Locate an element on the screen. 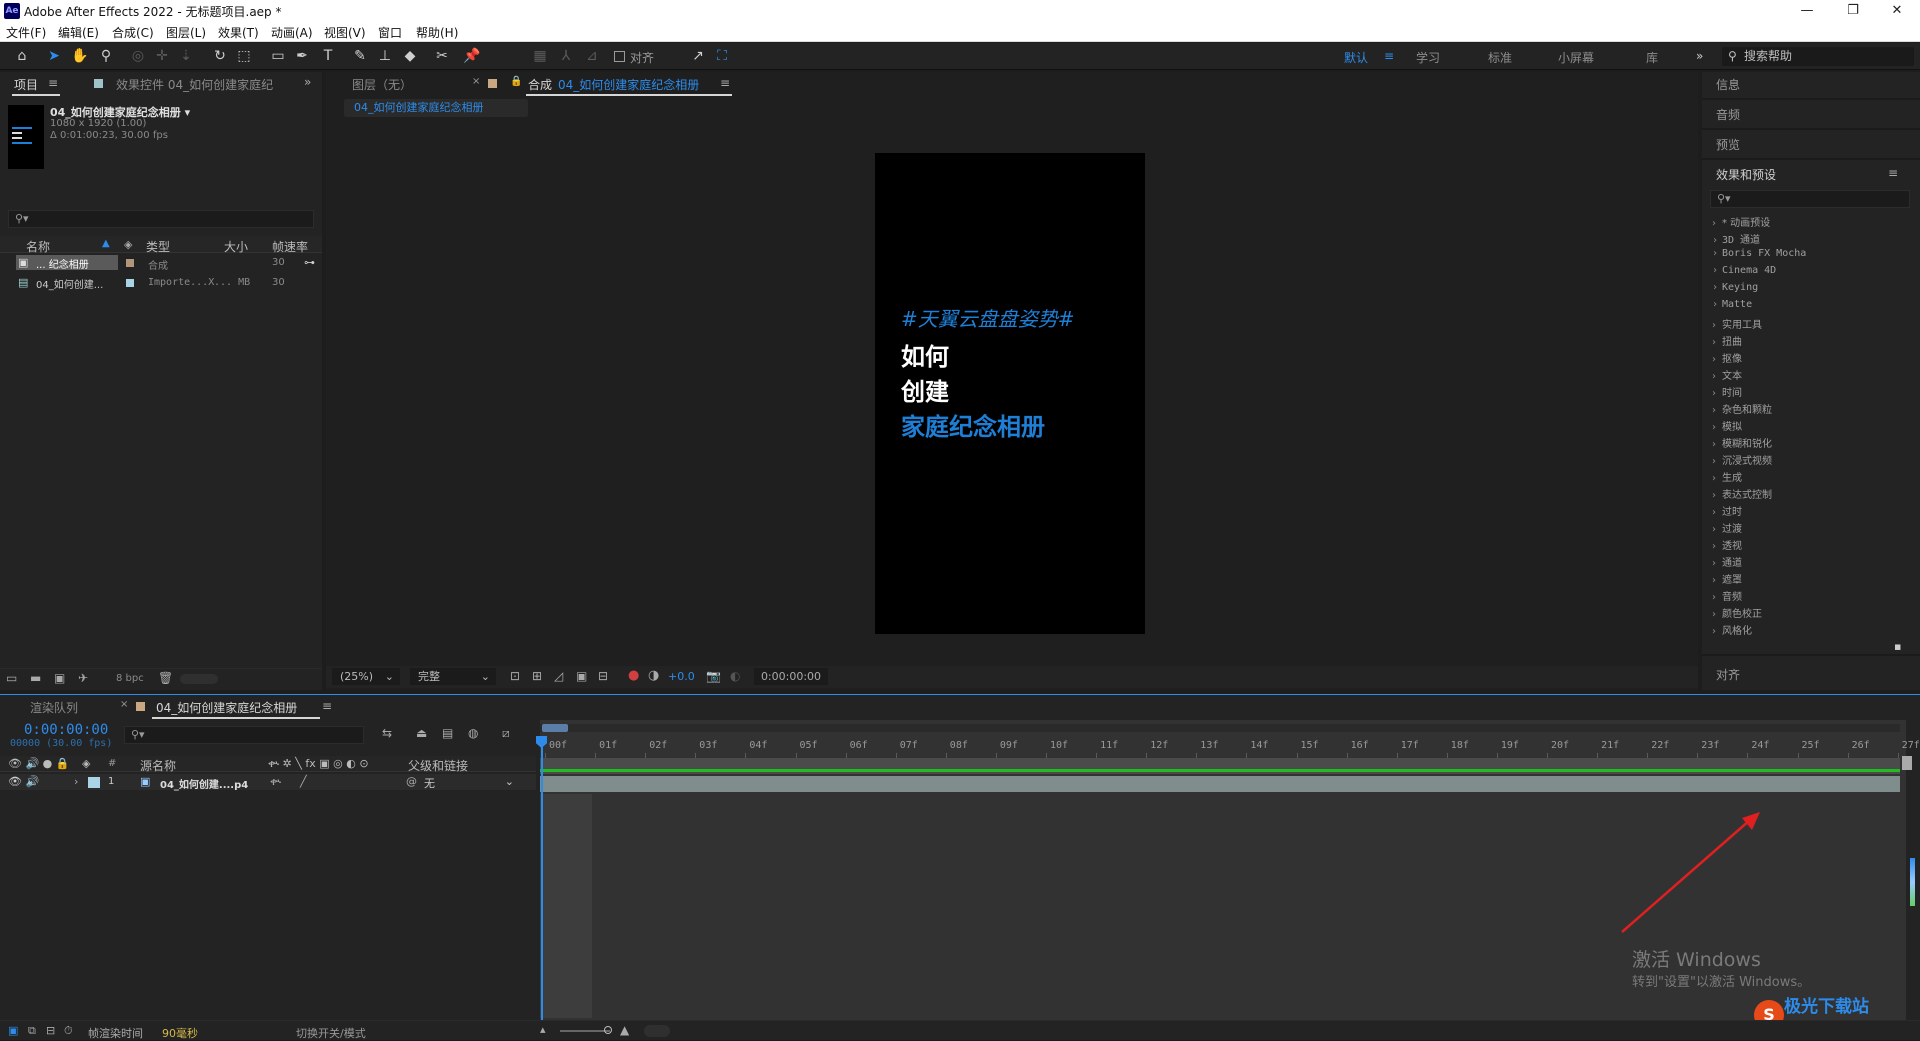 The image size is (1920, 1041). tab-layer: 图层（无） is located at coordinates (382, 84).